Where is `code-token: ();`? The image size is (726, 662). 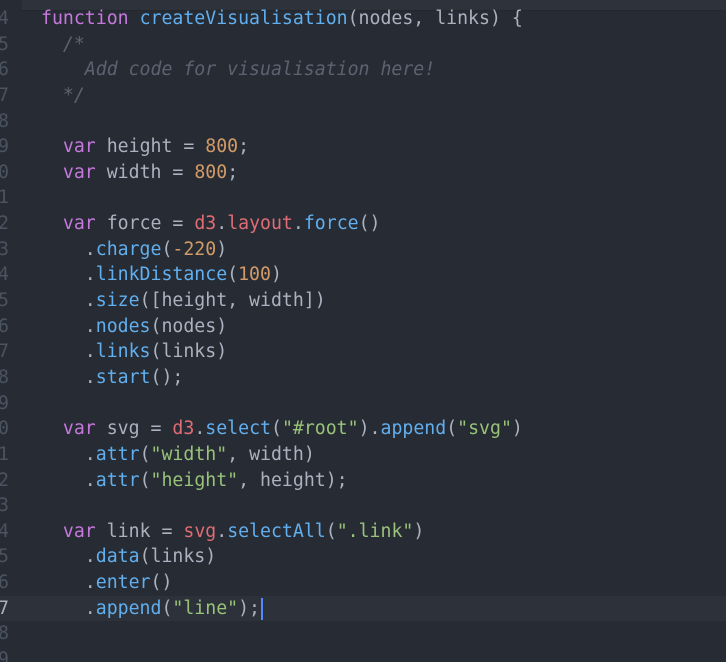
code-token: (); is located at coordinates (167, 377).